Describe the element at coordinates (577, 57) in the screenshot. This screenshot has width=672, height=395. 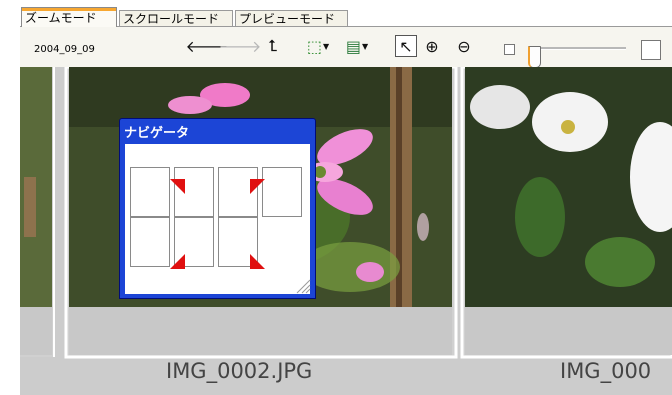
I see `zoom-slider-track` at that location.